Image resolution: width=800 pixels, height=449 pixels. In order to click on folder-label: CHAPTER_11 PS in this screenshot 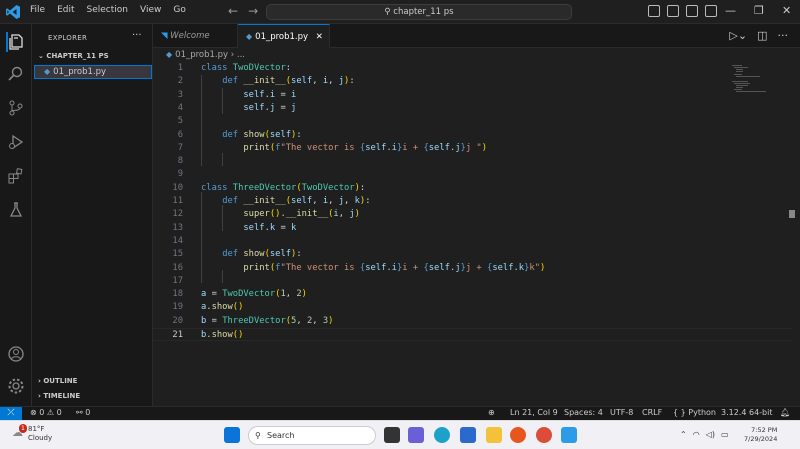, I will do `click(77, 56)`.